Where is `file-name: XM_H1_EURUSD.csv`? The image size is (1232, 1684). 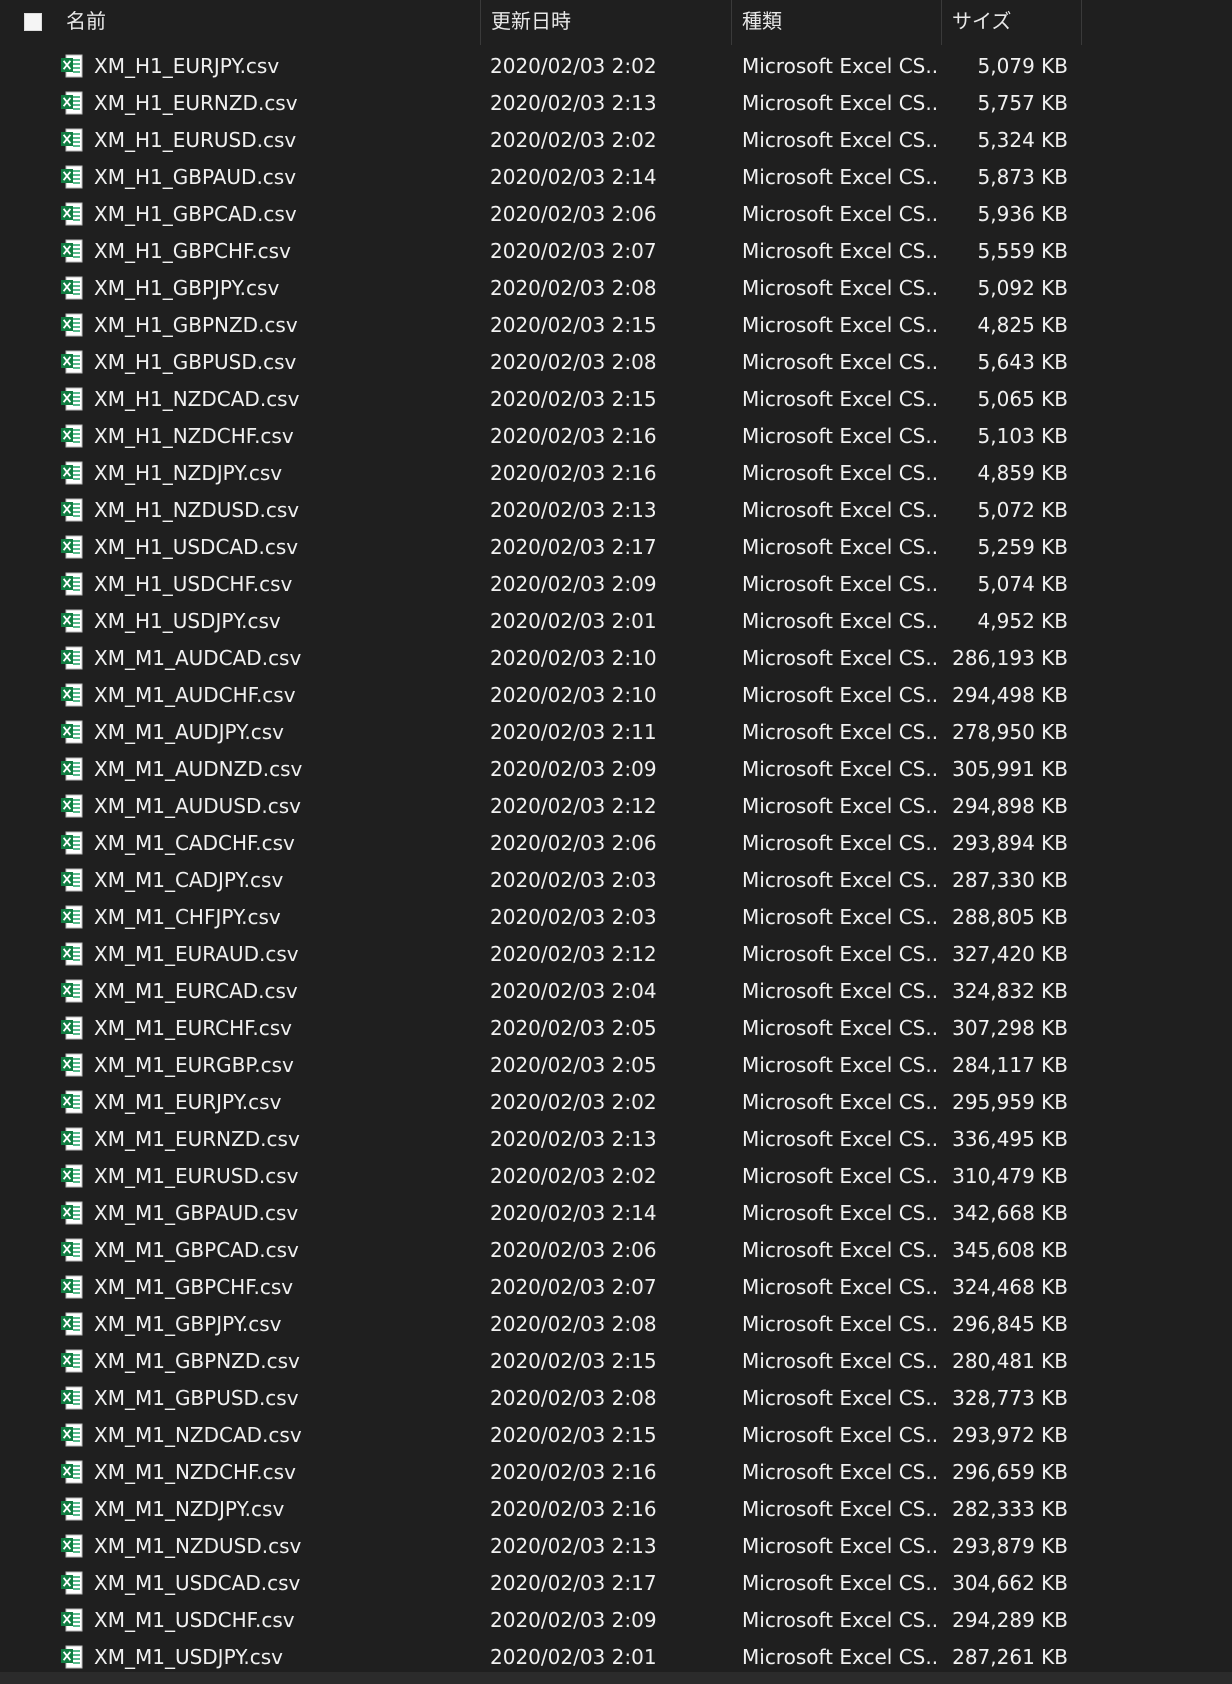 file-name: XM_H1_EURUSD.csv is located at coordinates (284, 140).